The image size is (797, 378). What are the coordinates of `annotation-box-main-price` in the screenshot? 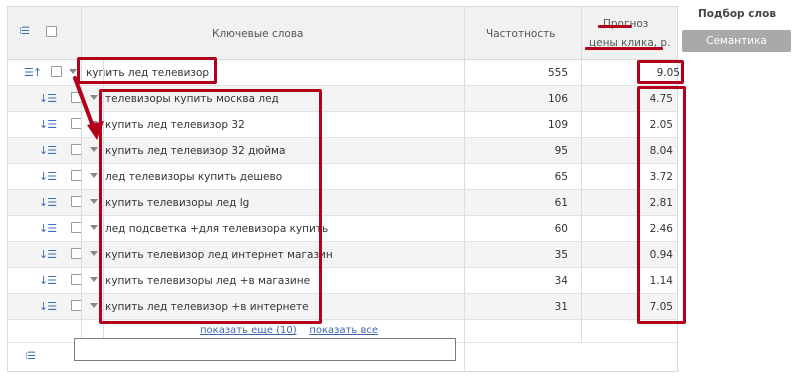 It's located at (660, 72).